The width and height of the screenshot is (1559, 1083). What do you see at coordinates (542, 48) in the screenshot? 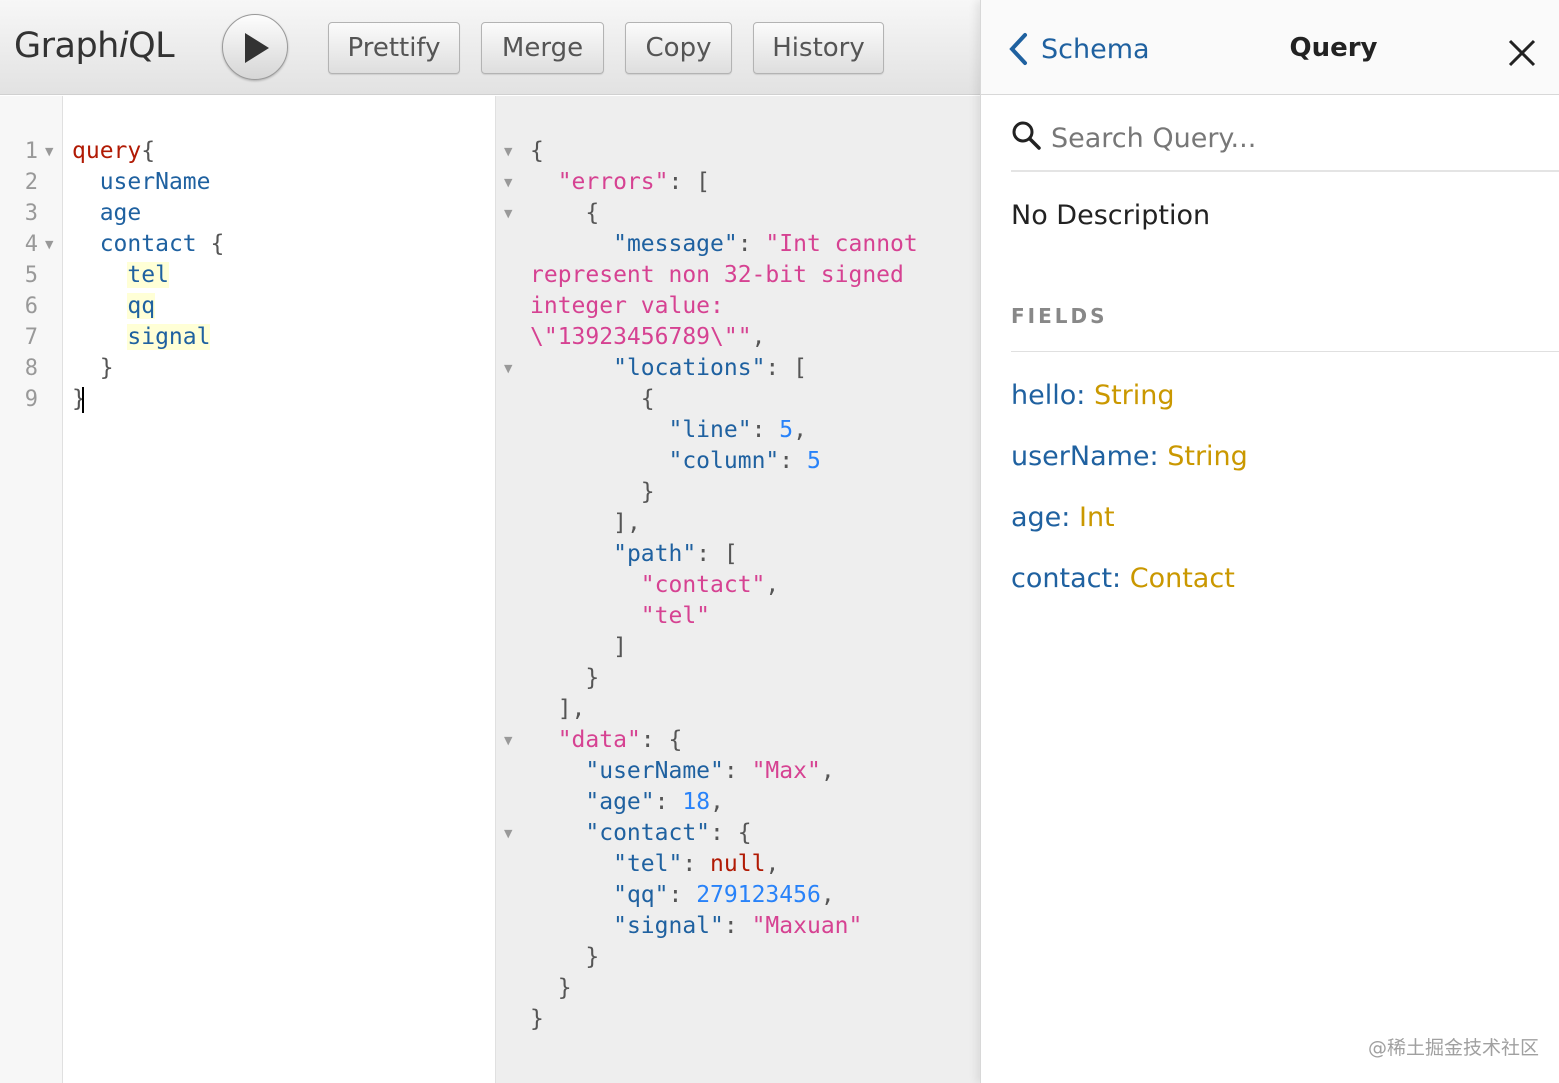
I see `merge-button: Merge` at bounding box center [542, 48].